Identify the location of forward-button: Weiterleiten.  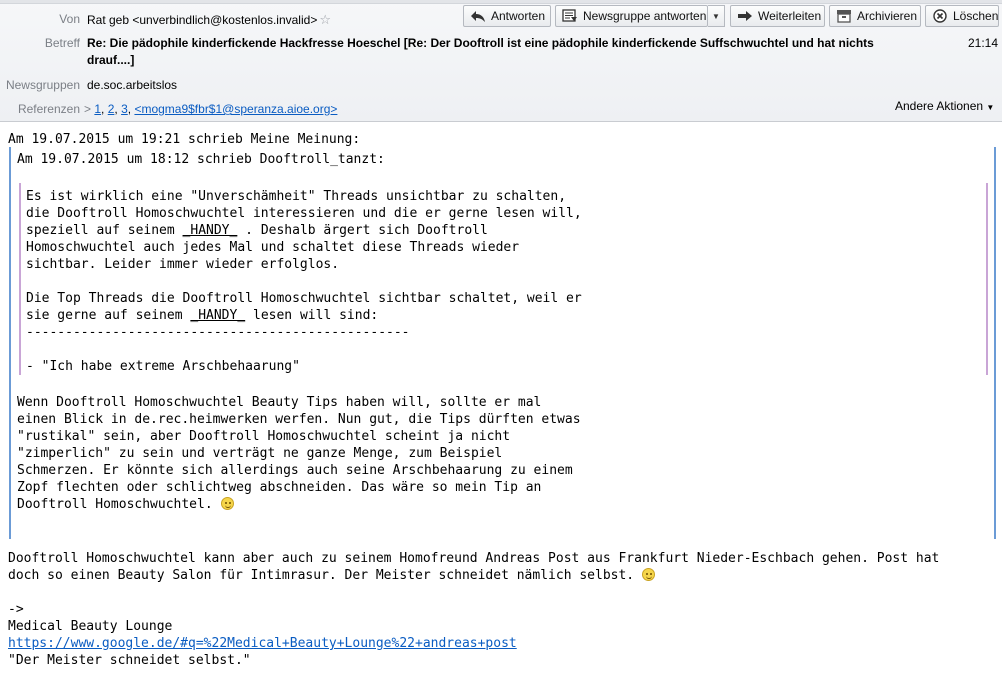
(777, 16).